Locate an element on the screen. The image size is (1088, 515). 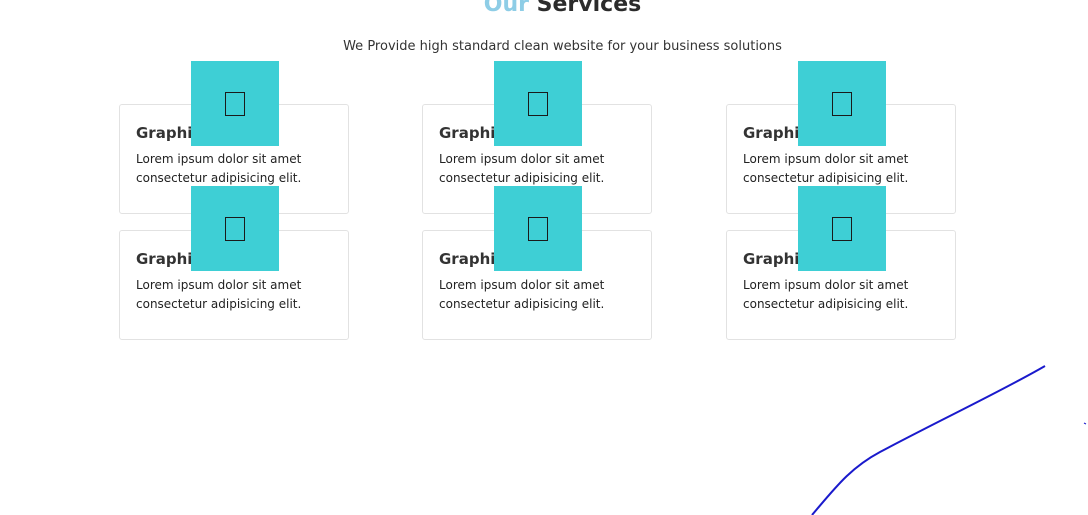
section-title: Our Services is located at coordinates (544, 8).